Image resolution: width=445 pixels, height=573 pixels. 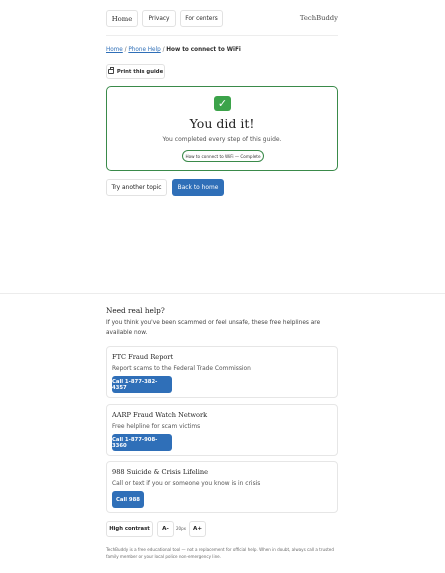 What do you see at coordinates (160, 472) in the screenshot?
I see `helpline-name: 988 Suicide & Crisis Lifeline` at bounding box center [160, 472].